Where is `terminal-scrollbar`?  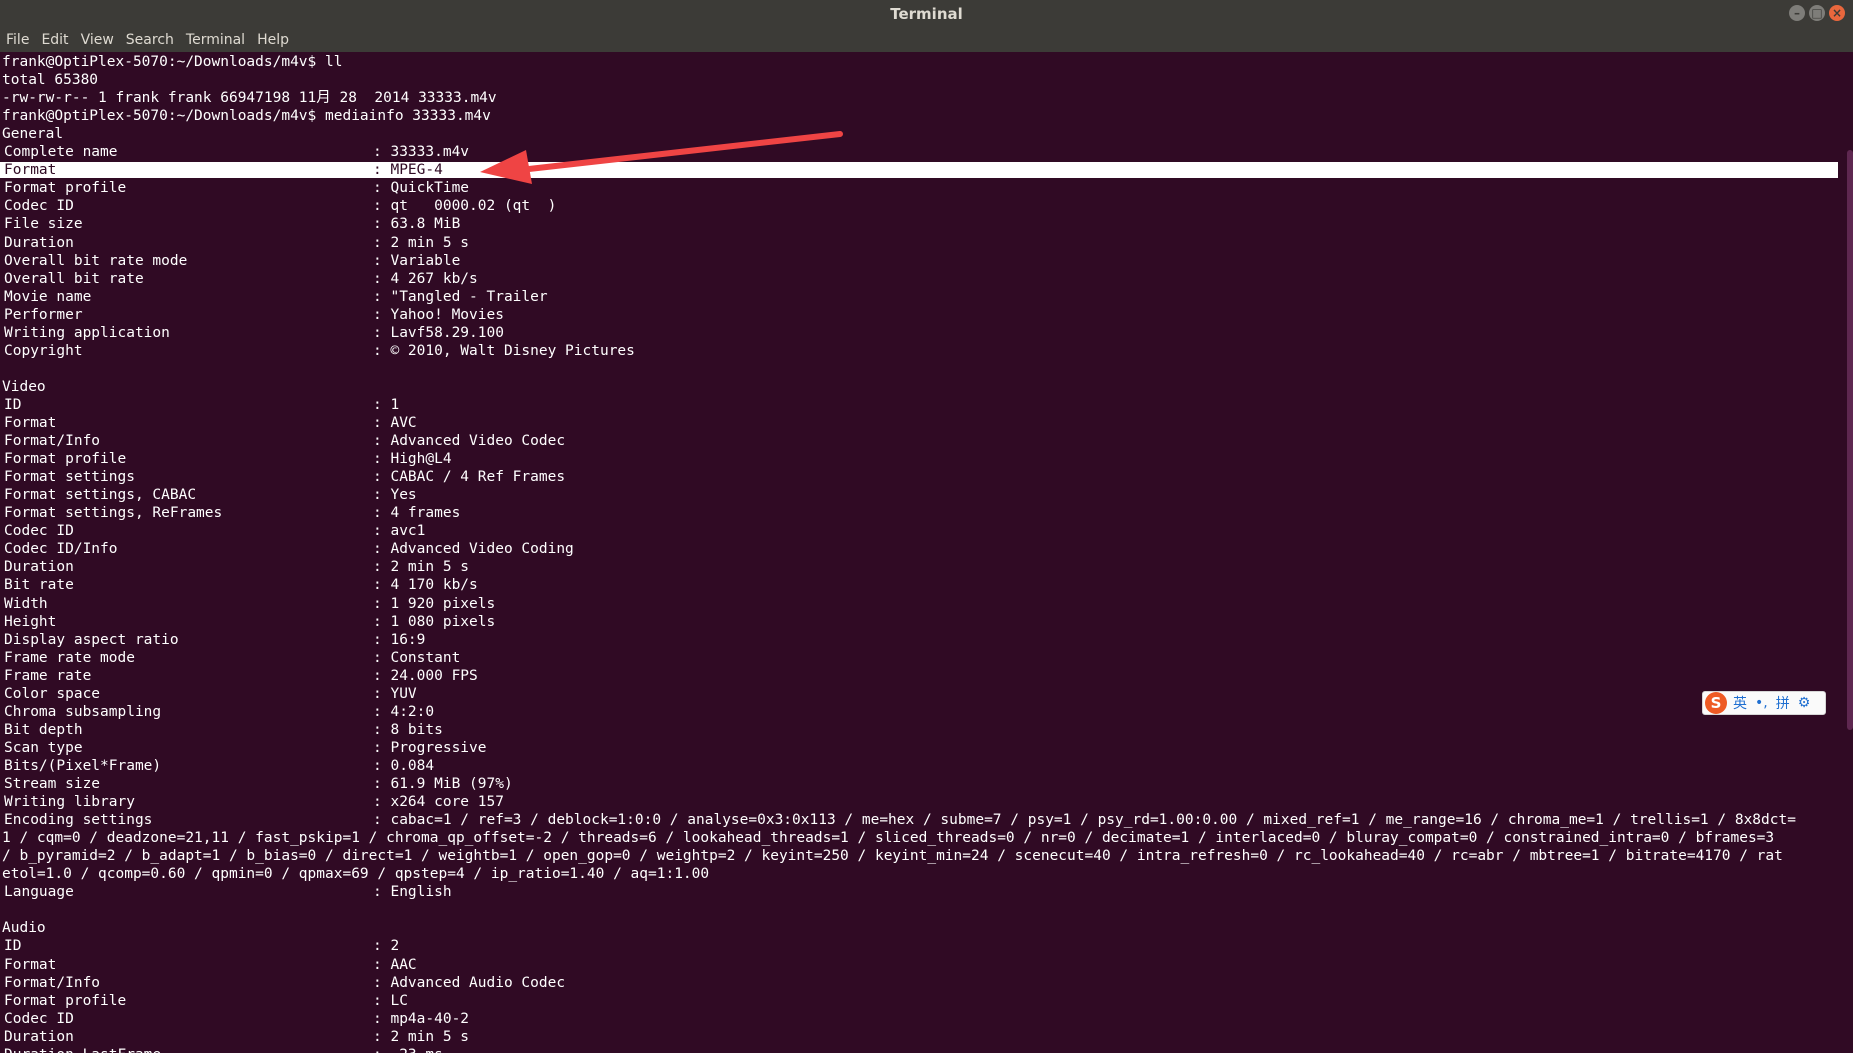 terminal-scrollbar is located at coordinates (1850, 440).